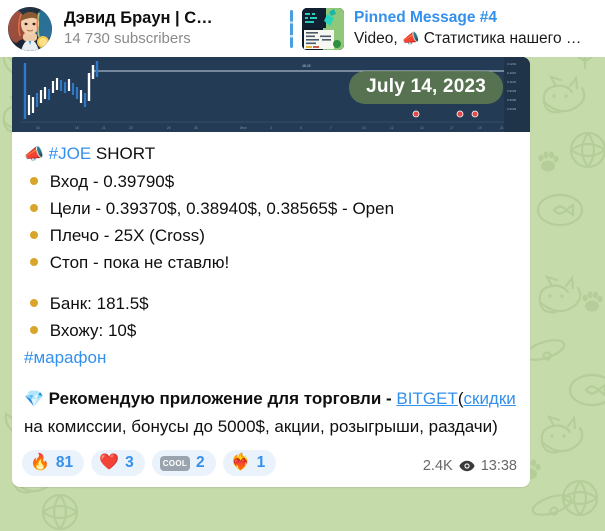 The image size is (605, 531). What do you see at coordinates (65, 357) in the screenshot?
I see `marathon-hashtag: #марафон` at bounding box center [65, 357].